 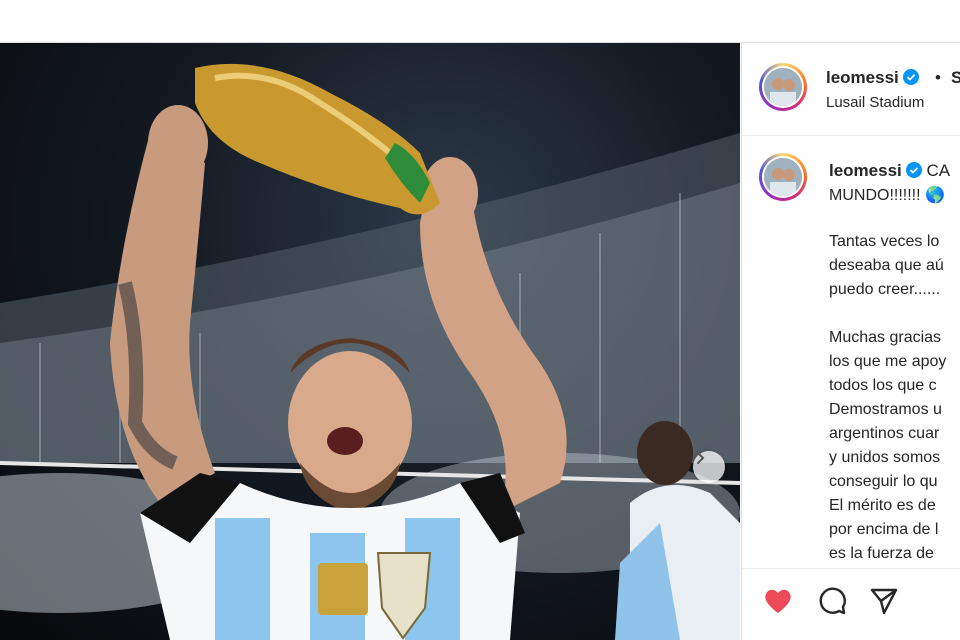 I want to click on caption-line: Muchas gracias, so click(x=885, y=337).